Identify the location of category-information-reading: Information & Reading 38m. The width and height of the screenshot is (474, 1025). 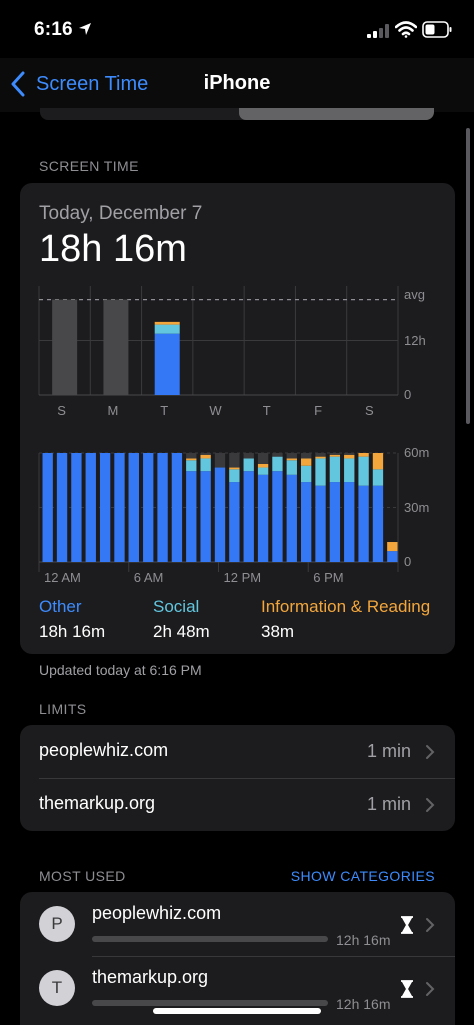
(345, 619).